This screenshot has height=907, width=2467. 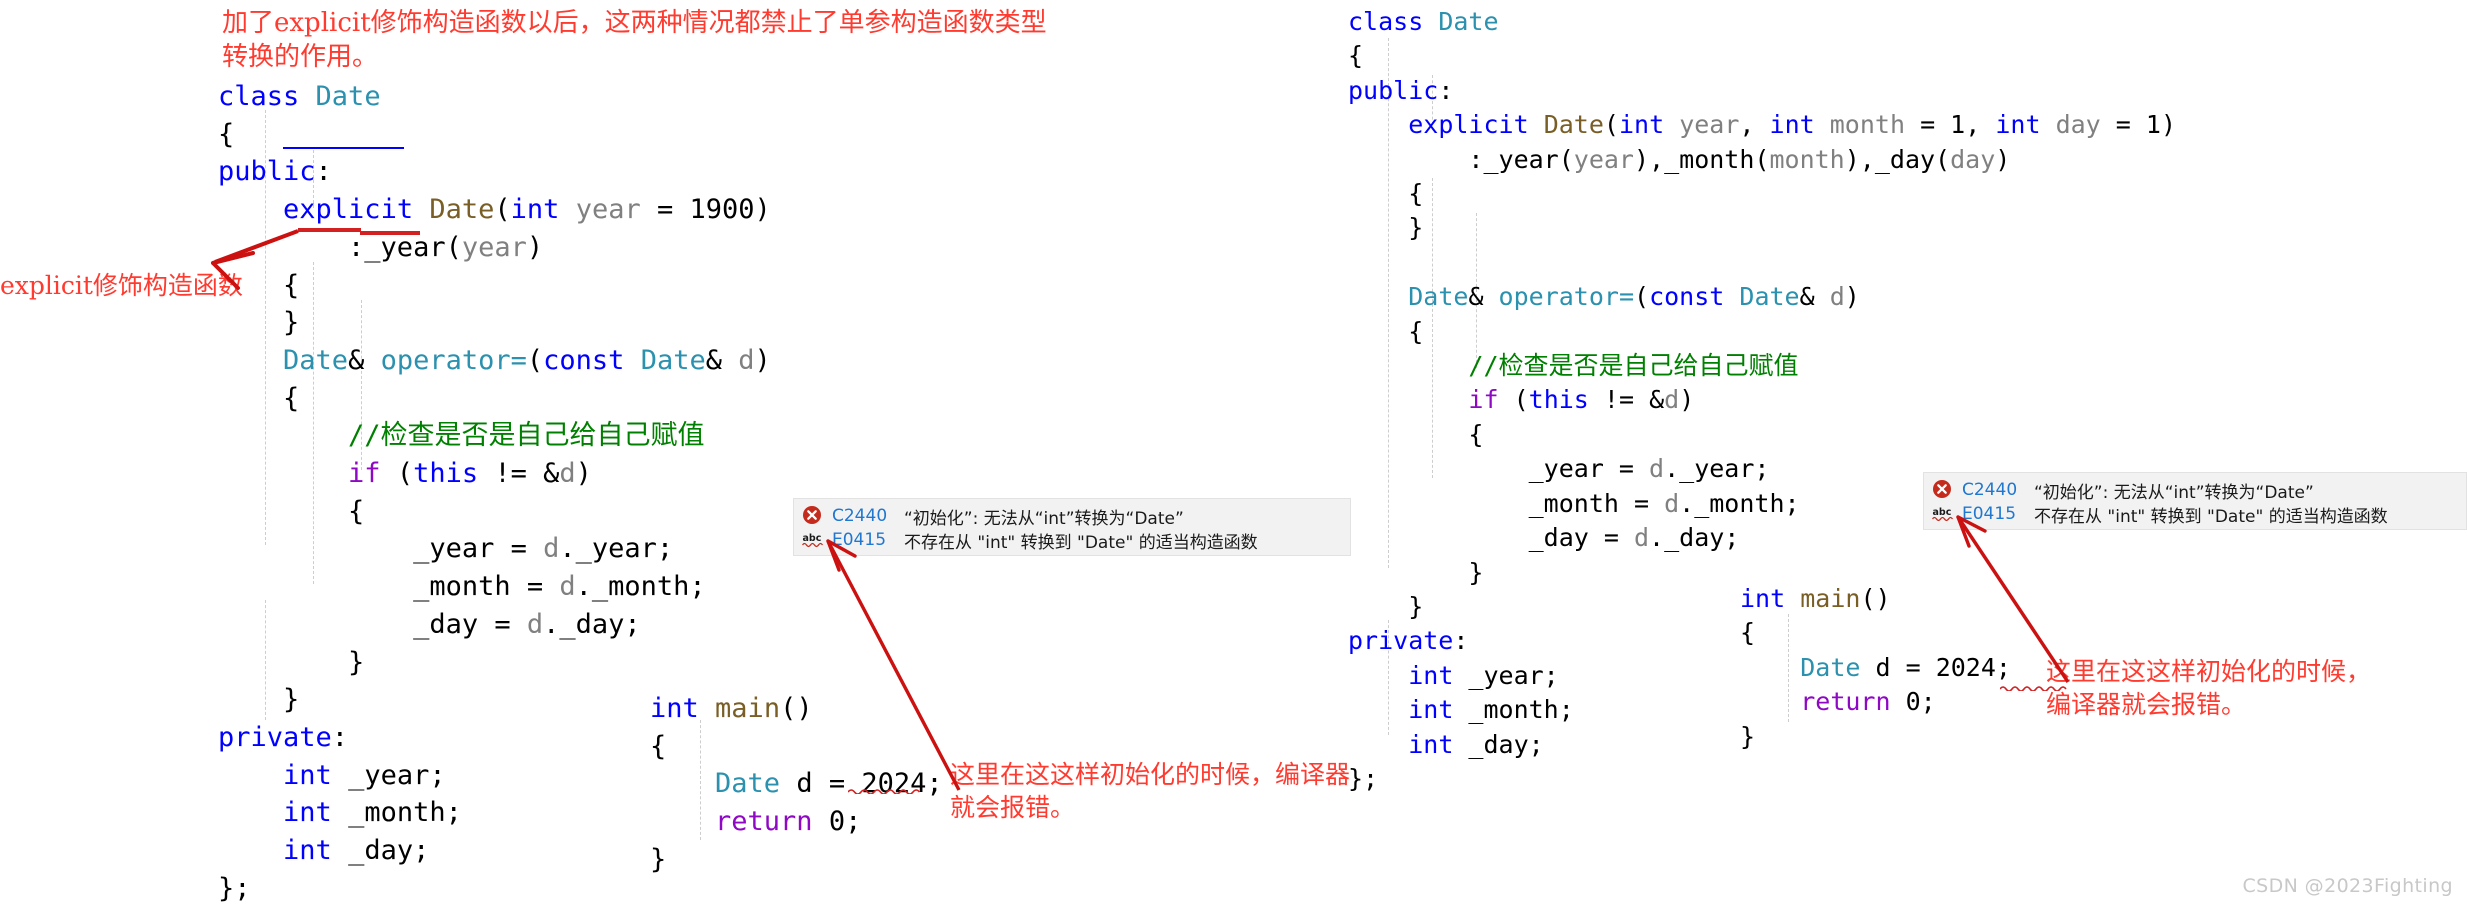 I want to click on error-code: C2440, so click(x=1990, y=490).